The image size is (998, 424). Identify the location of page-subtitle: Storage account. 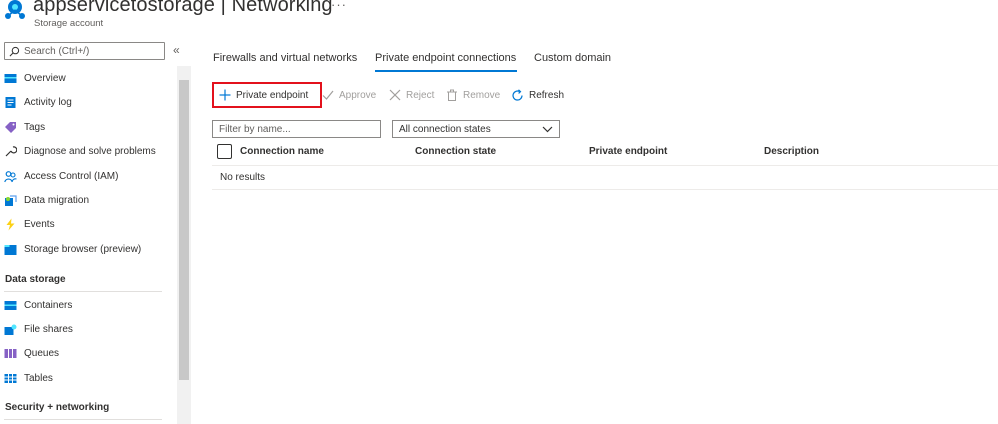
(69, 23).